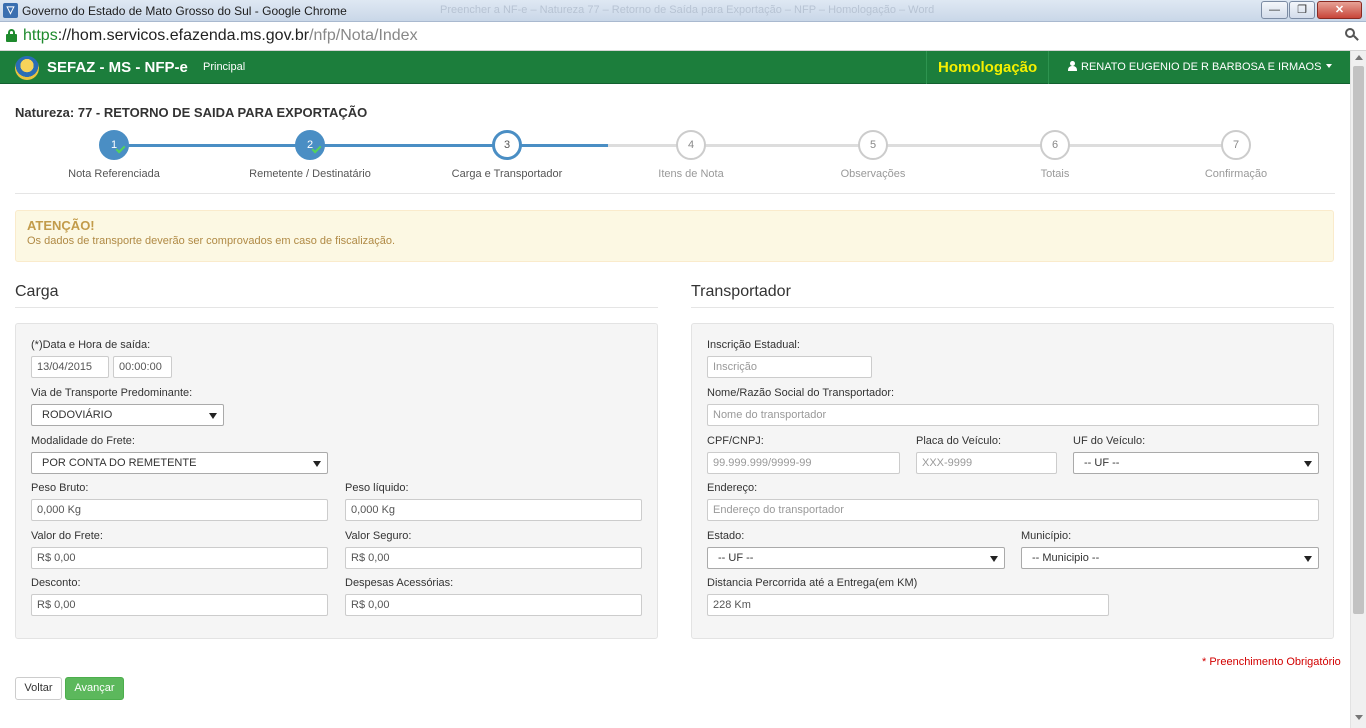  Describe the element at coordinates (691, 145) in the screenshot. I see `step-circle: 4` at that location.